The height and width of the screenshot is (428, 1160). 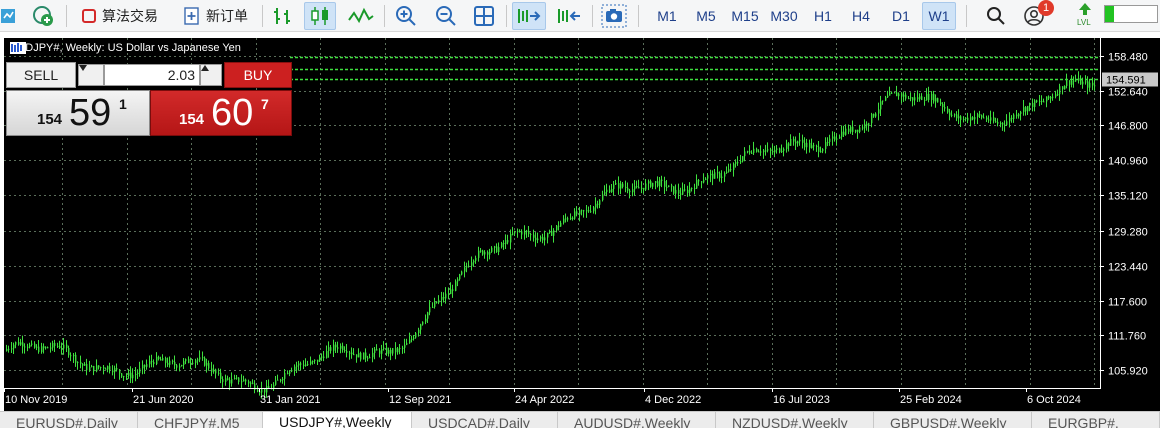 What do you see at coordinates (1128, 233) in the screenshot?
I see `price-tick-label: 129.280` at bounding box center [1128, 233].